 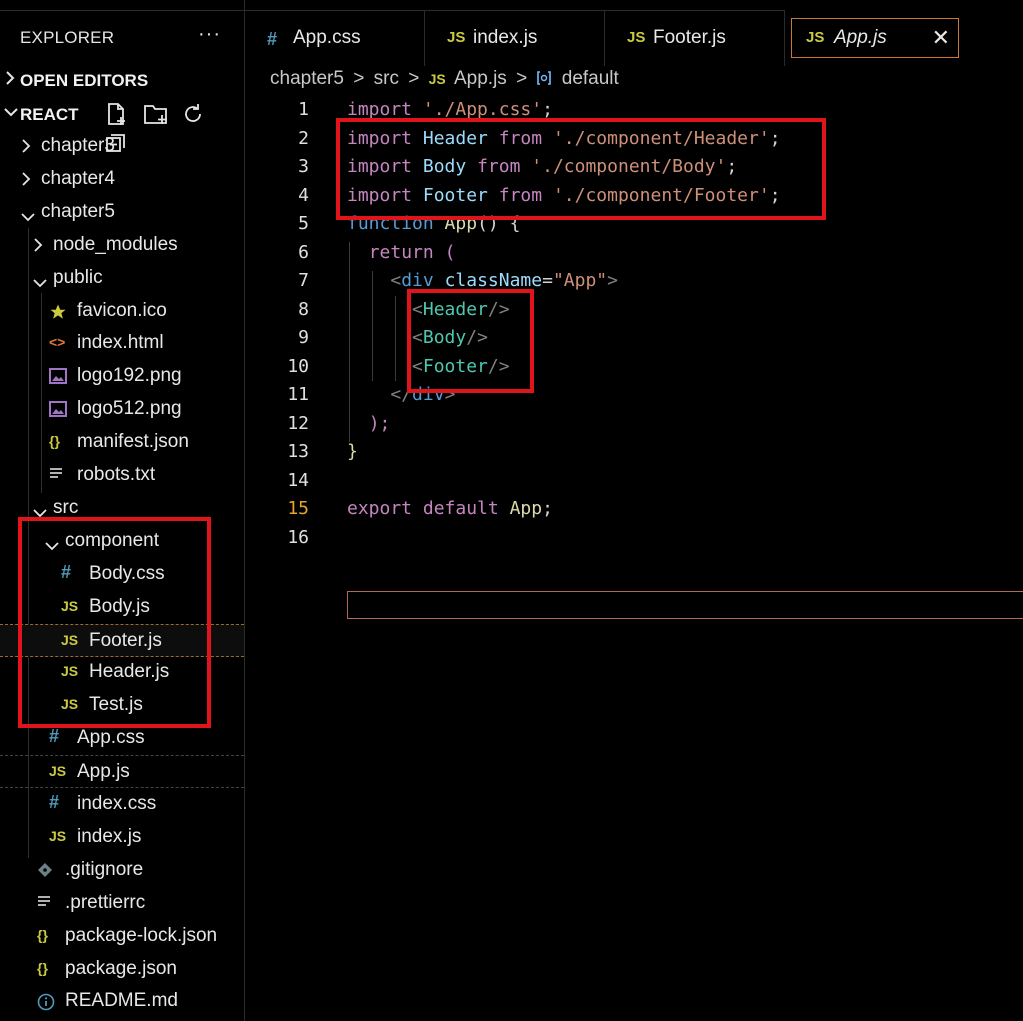 I want to click on identifier: Header, so click(x=455, y=138).